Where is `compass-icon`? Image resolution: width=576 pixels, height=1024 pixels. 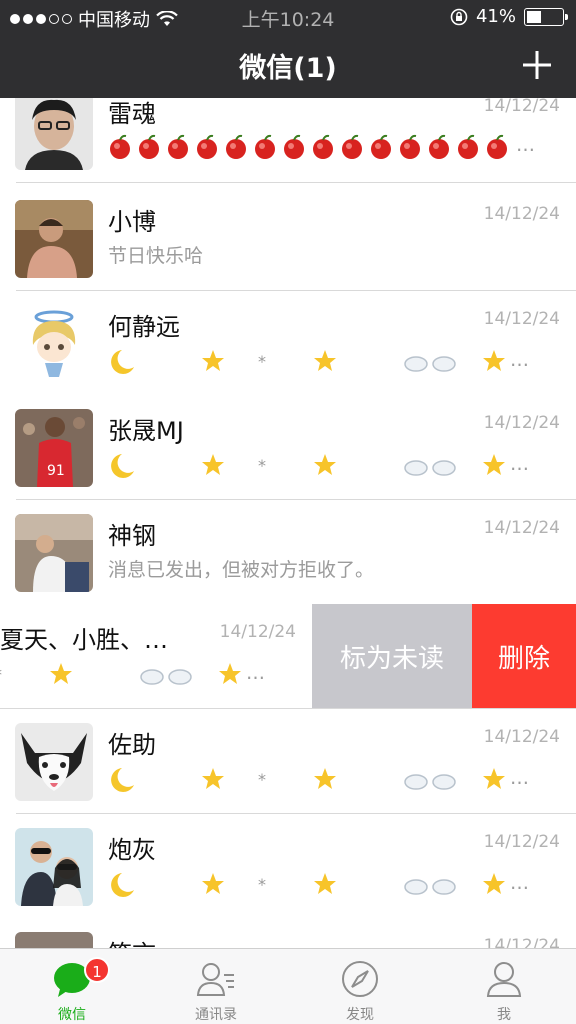 compass-icon is located at coordinates (360, 979).